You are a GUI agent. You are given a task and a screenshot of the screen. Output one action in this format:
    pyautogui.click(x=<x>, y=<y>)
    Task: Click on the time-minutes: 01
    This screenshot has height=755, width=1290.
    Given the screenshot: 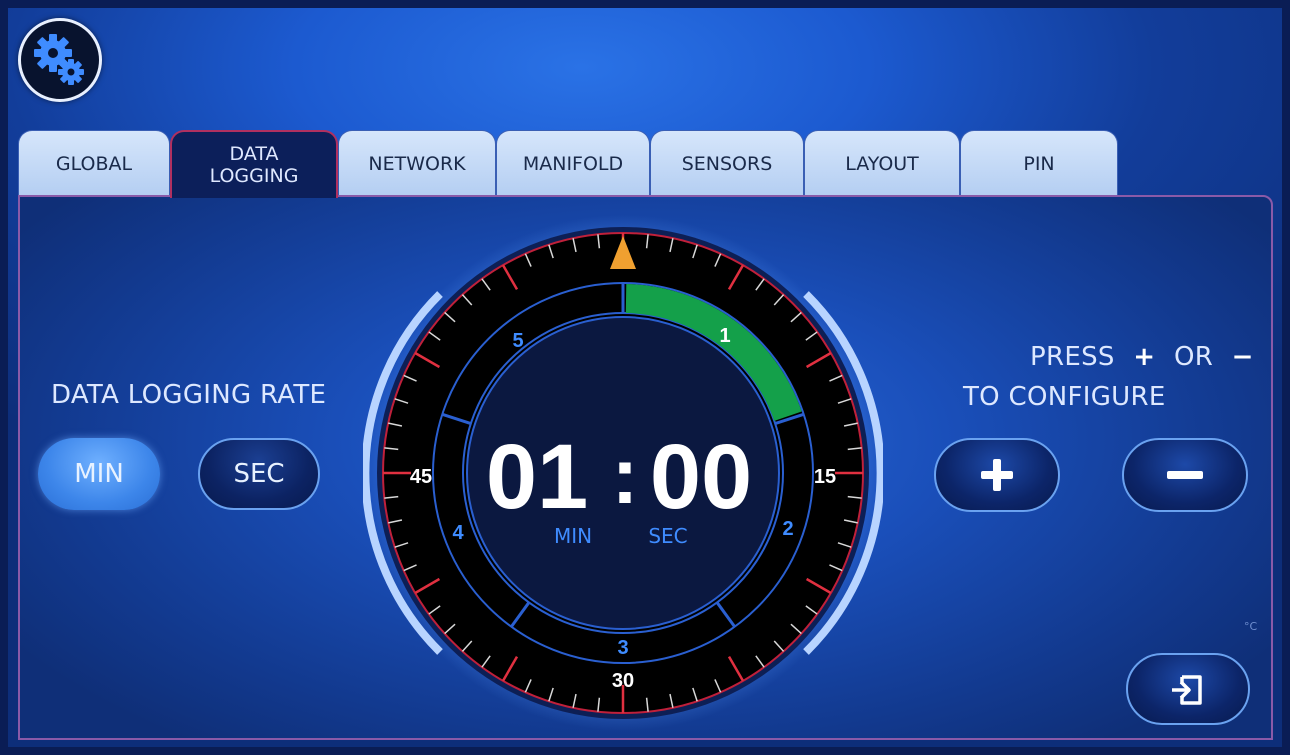 What is the action you would take?
    pyautogui.click(x=537, y=477)
    